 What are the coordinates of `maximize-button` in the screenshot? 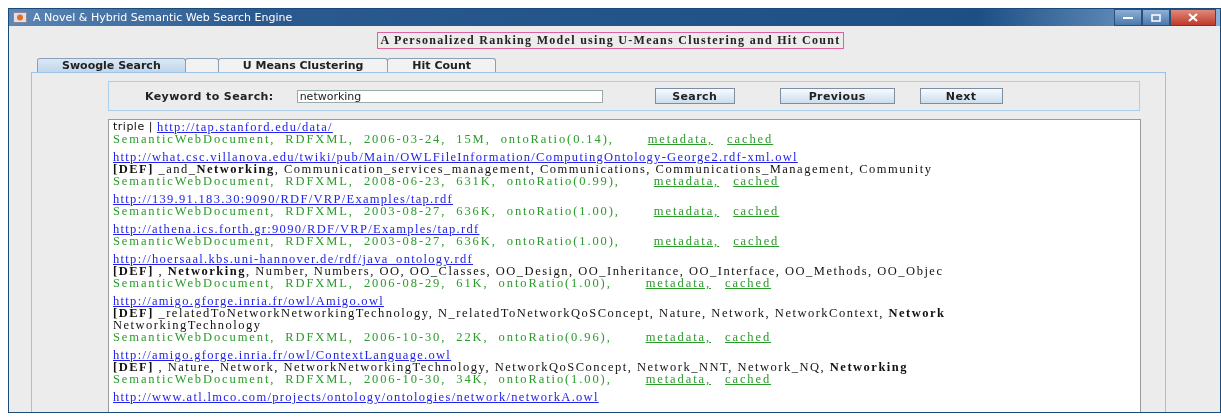 It's located at (1156, 17).